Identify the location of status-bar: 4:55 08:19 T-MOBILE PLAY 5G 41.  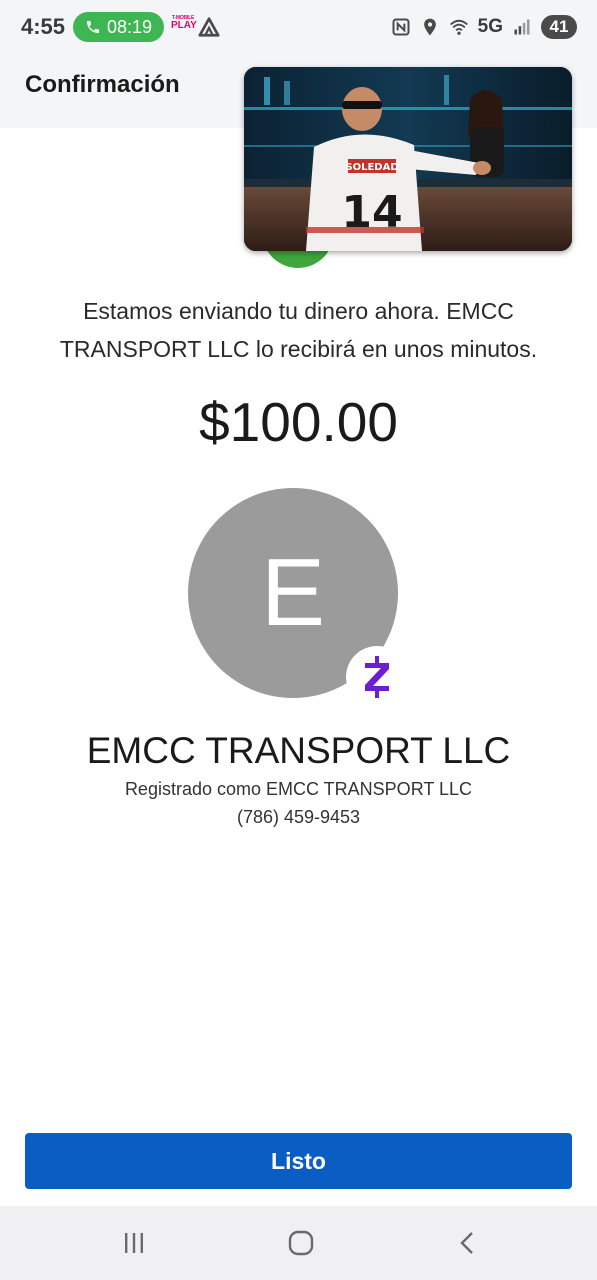
(298, 28).